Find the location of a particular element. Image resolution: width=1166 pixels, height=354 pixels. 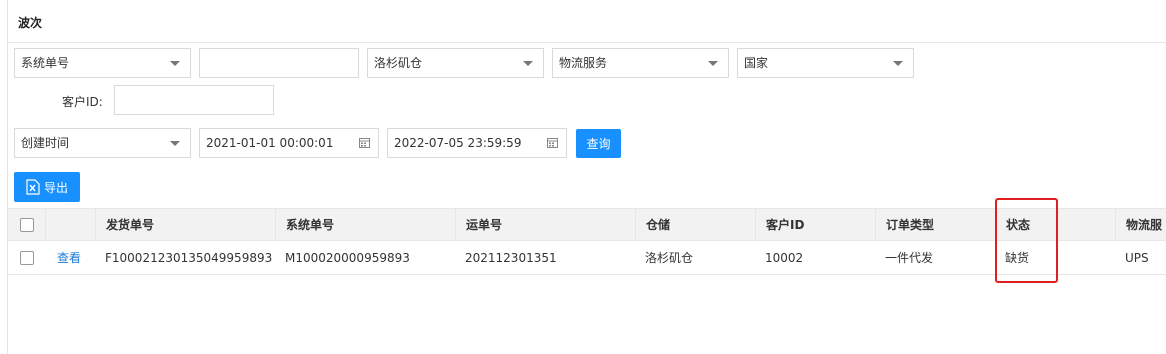

end-time-value: 2022-07-05 23:59:59 is located at coordinates (458, 143).